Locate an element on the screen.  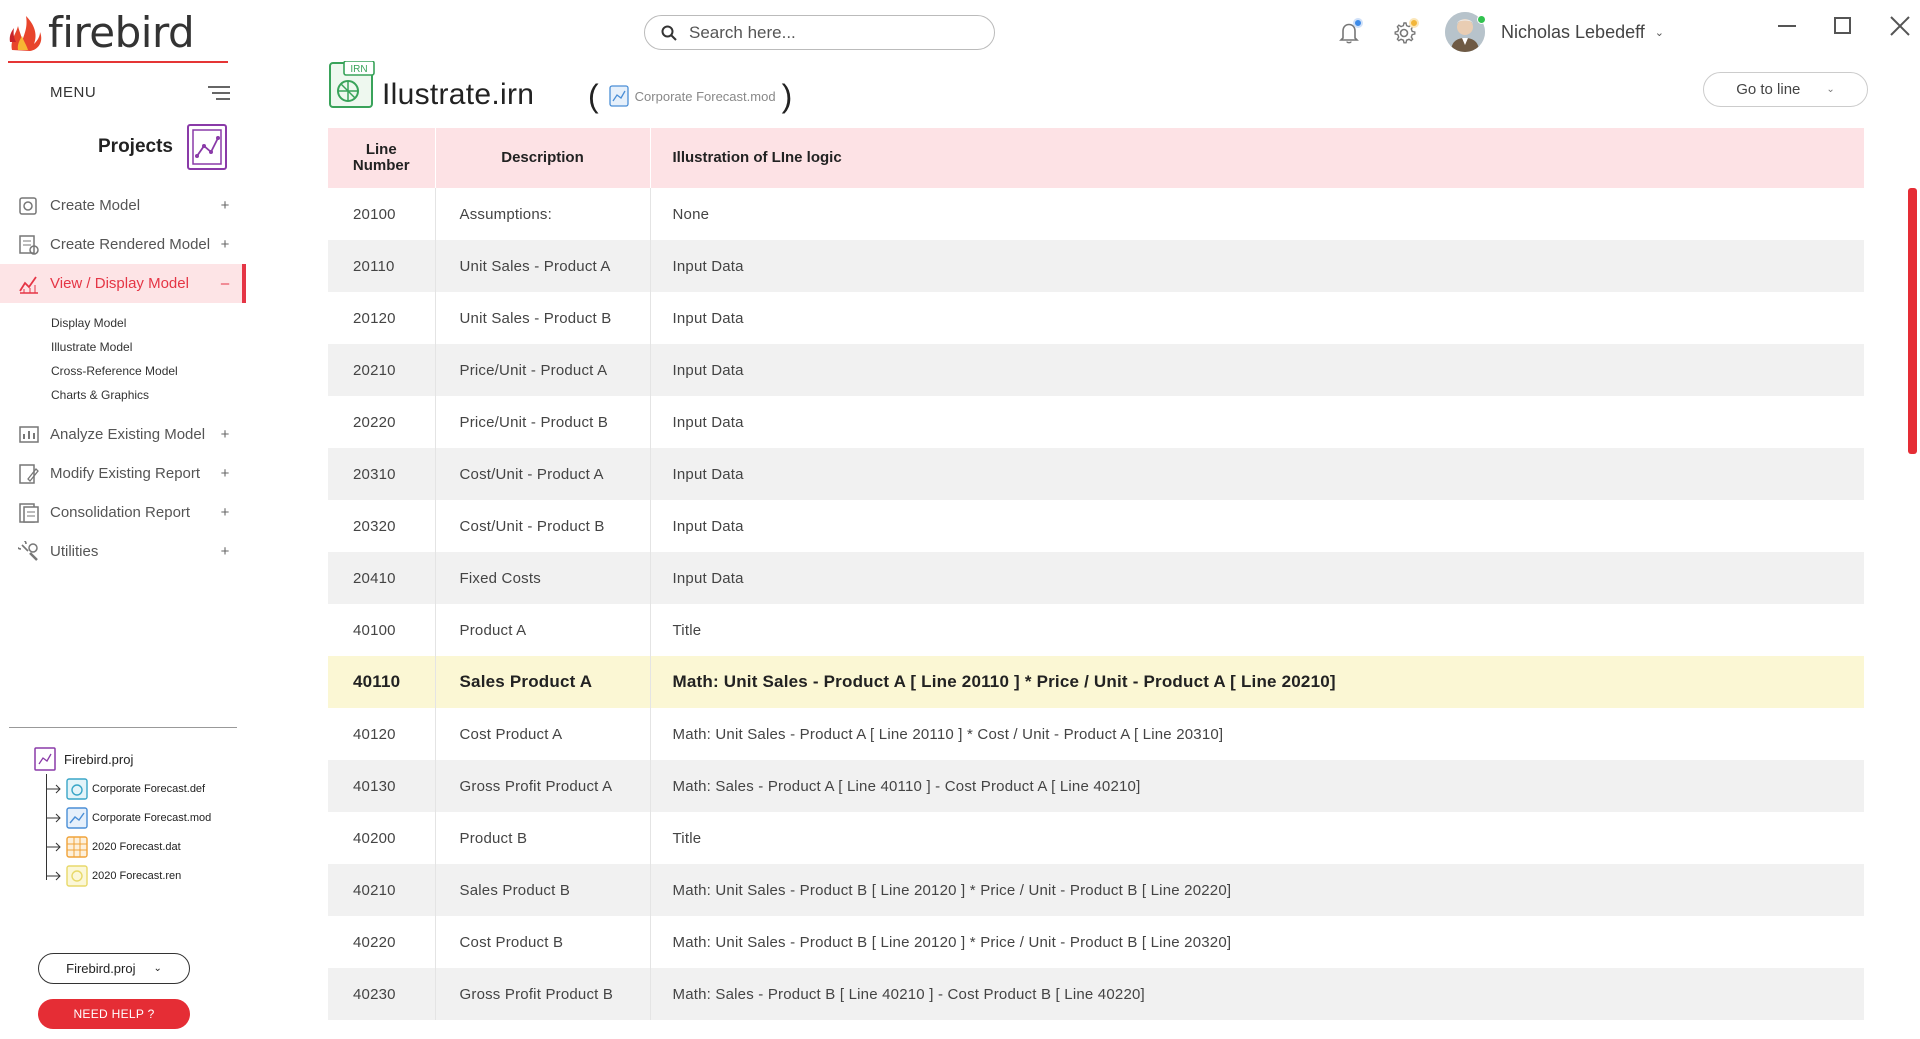
logo-underline is located at coordinates (118, 62).